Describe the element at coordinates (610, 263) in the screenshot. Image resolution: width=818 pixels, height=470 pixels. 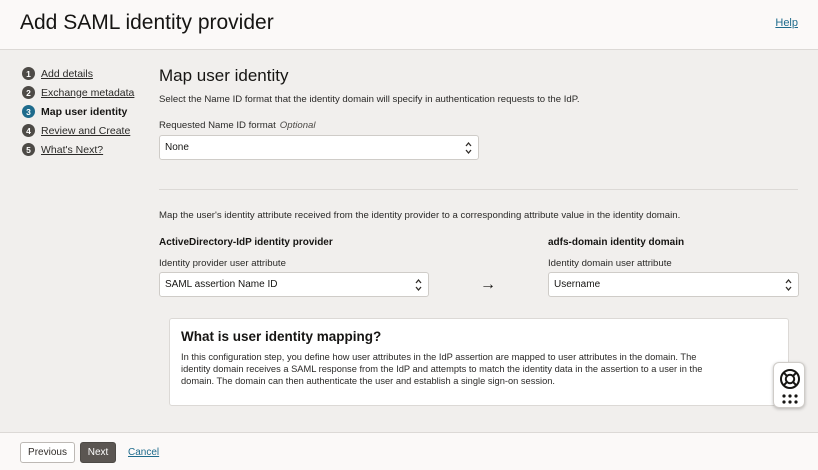
I see `domain-attribute-label: Identity domain user attribute` at that location.